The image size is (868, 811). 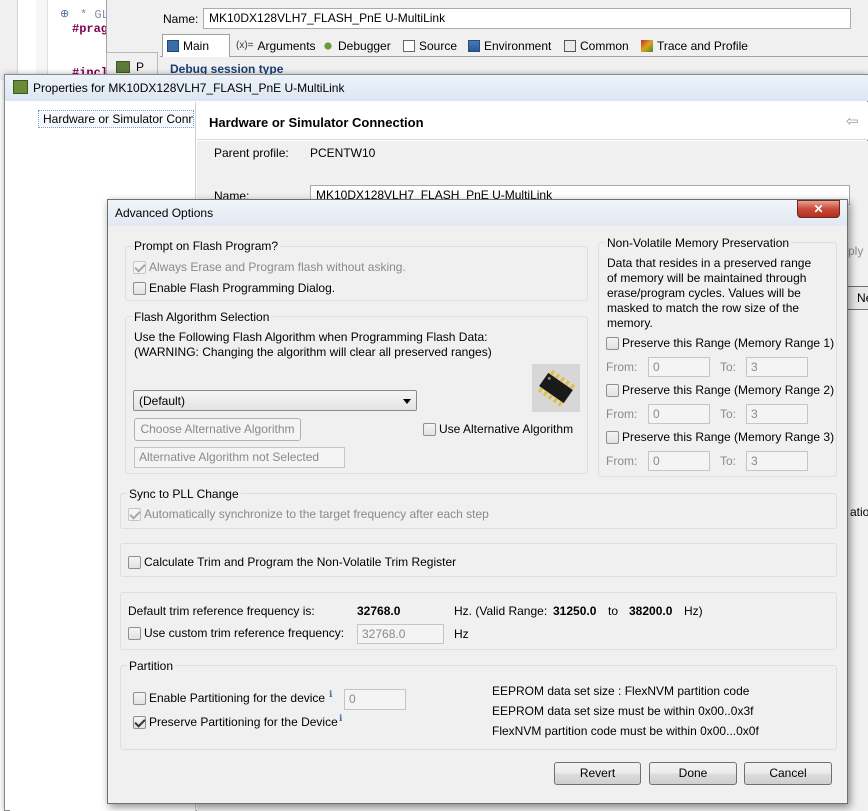 What do you see at coordinates (612, 343) in the screenshot?
I see `preserve-range-1-checkbox` at bounding box center [612, 343].